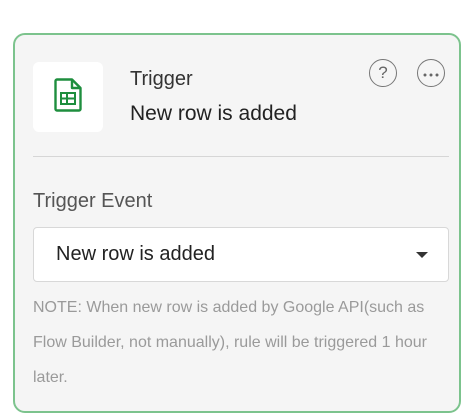 The image size is (474, 413). I want to click on question-circle-icon: ?, so click(383, 72).